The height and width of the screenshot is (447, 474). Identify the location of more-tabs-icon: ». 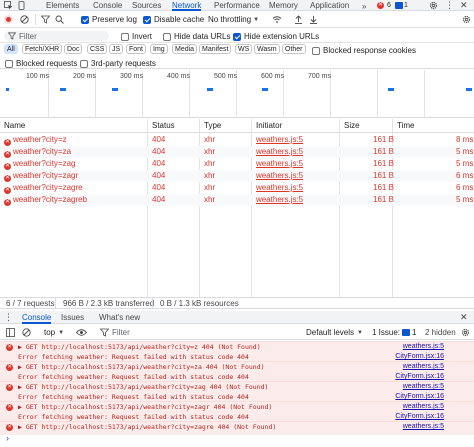
(364, 6).